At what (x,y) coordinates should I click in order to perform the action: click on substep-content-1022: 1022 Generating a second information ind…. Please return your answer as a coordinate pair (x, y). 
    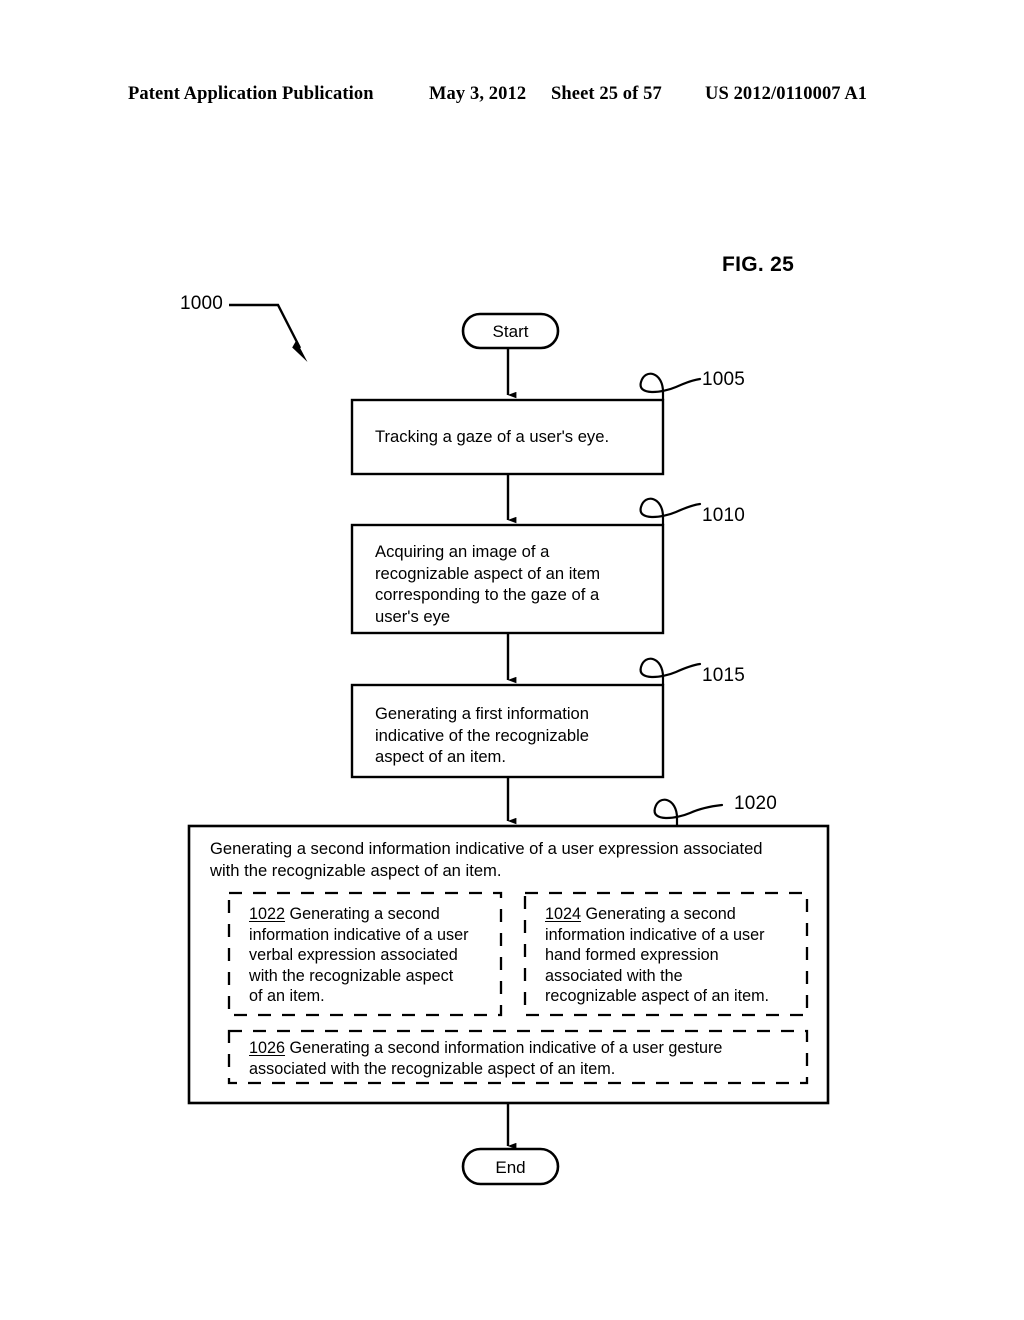
    Looking at the image, I should click on (371, 955).